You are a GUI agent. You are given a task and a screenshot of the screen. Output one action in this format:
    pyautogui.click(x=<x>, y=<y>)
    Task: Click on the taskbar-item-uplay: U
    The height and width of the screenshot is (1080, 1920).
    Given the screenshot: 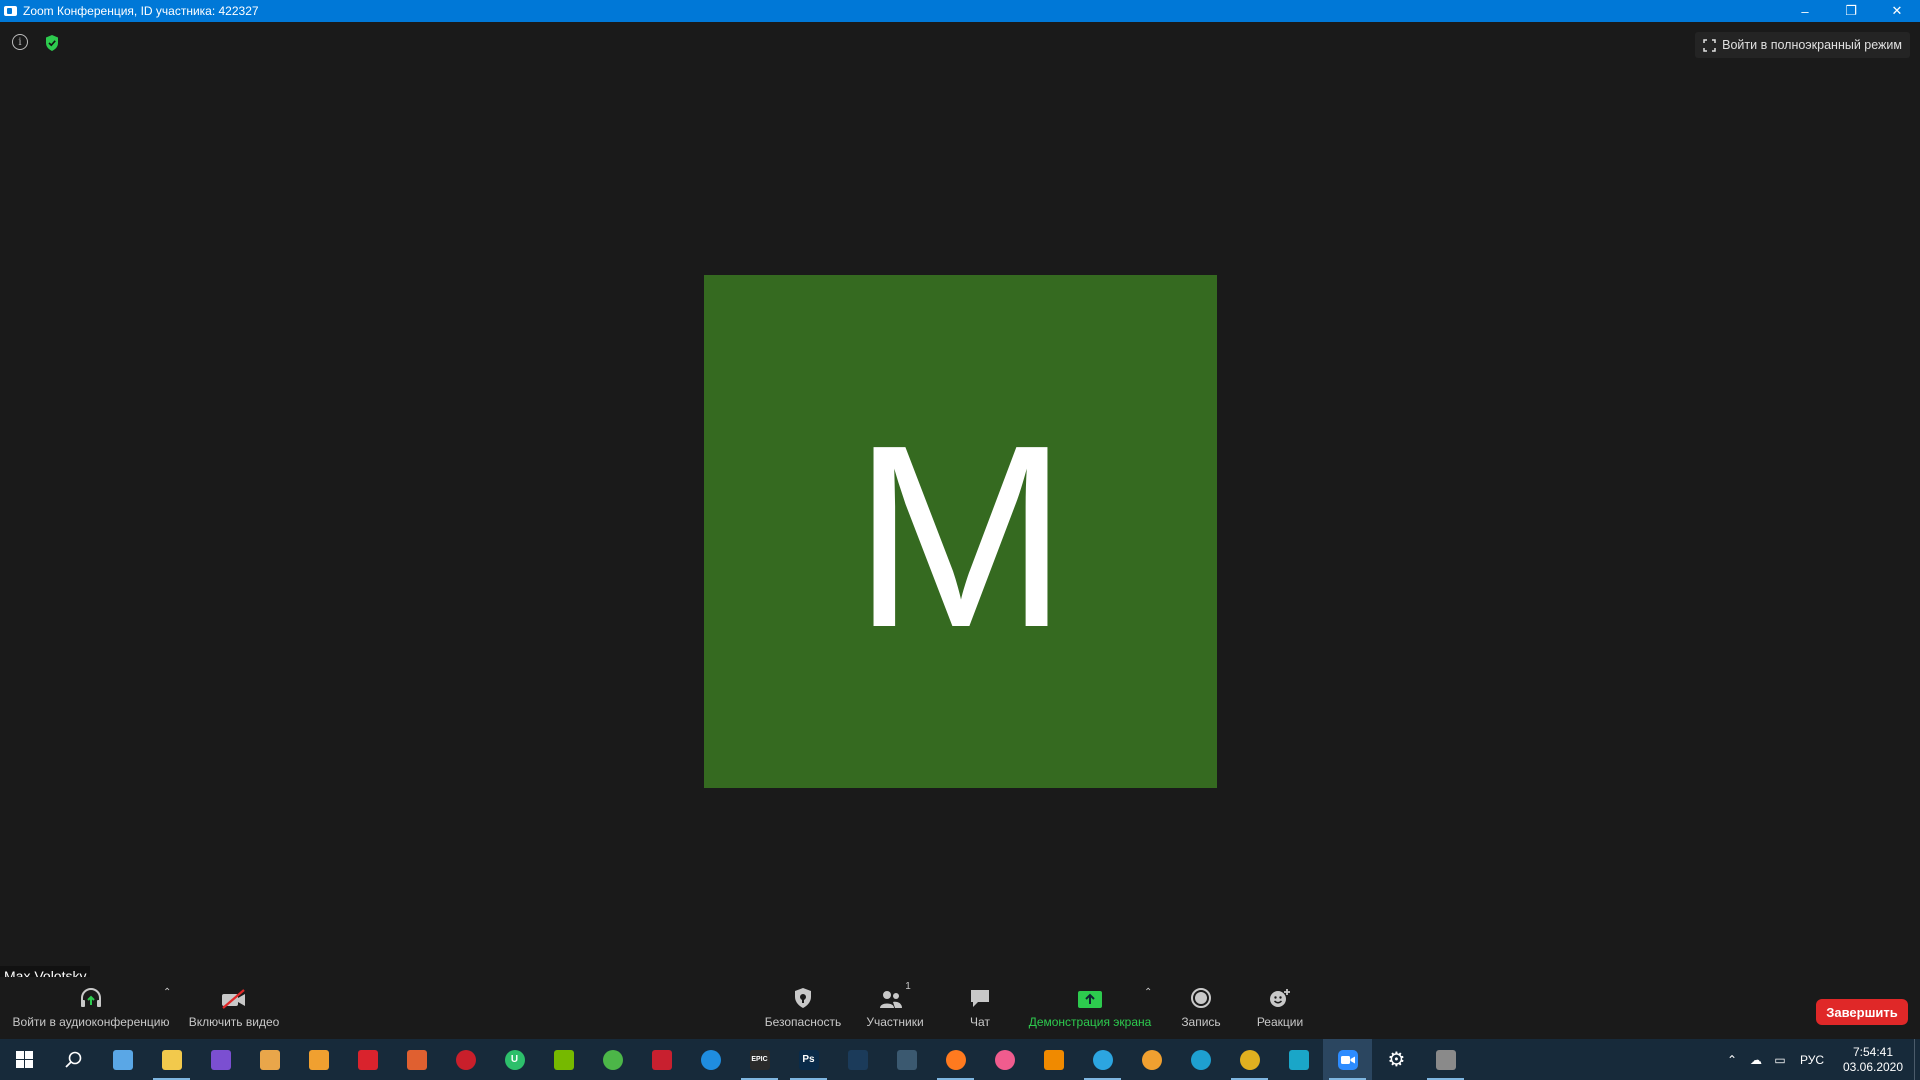 What is the action you would take?
    pyautogui.click(x=514, y=1059)
    